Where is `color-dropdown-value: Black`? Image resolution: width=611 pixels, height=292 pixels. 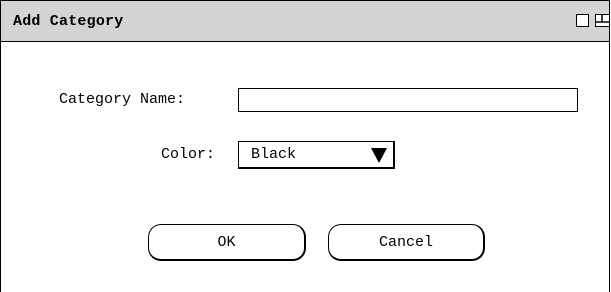
color-dropdown-value: Black is located at coordinates (274, 154).